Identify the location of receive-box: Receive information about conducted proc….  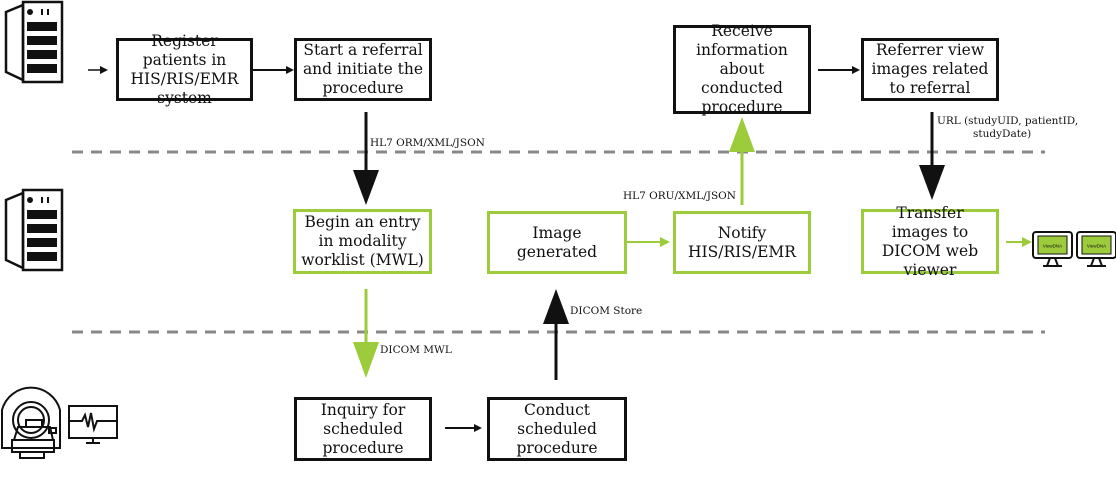
(742, 69).